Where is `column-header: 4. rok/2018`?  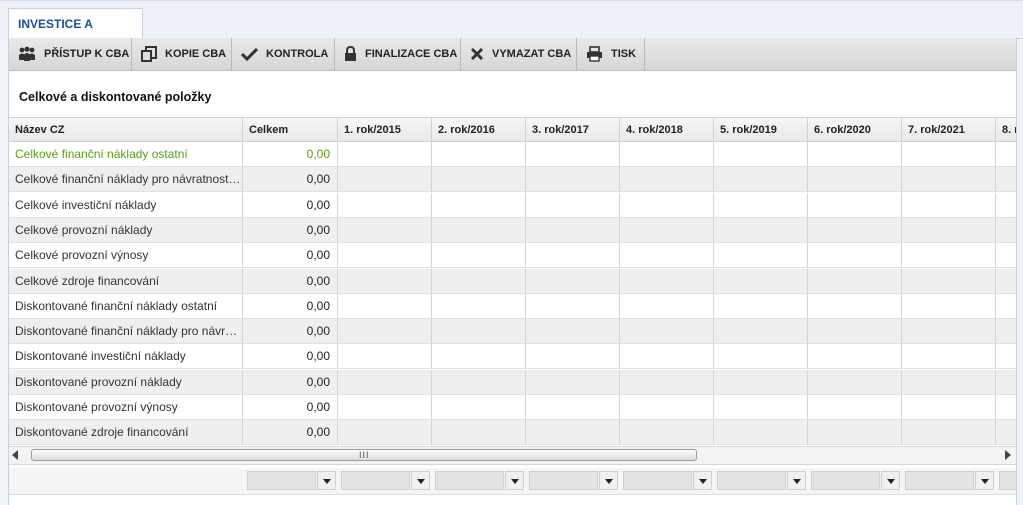 column-header: 4. rok/2018 is located at coordinates (667, 129).